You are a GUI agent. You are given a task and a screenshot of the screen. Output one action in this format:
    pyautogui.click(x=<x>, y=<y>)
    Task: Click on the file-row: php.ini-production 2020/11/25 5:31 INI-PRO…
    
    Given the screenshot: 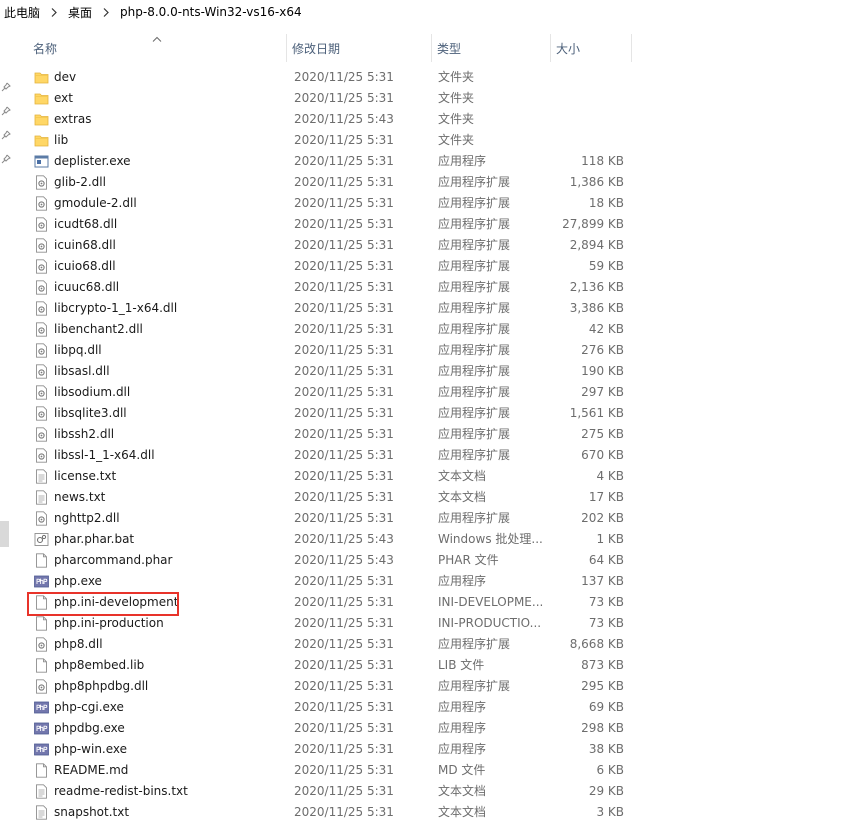 What is the action you would take?
    pyautogui.click(x=330, y=623)
    